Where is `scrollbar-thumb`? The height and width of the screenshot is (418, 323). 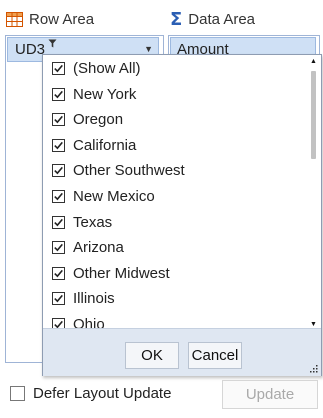 scrollbar-thumb is located at coordinates (313, 115).